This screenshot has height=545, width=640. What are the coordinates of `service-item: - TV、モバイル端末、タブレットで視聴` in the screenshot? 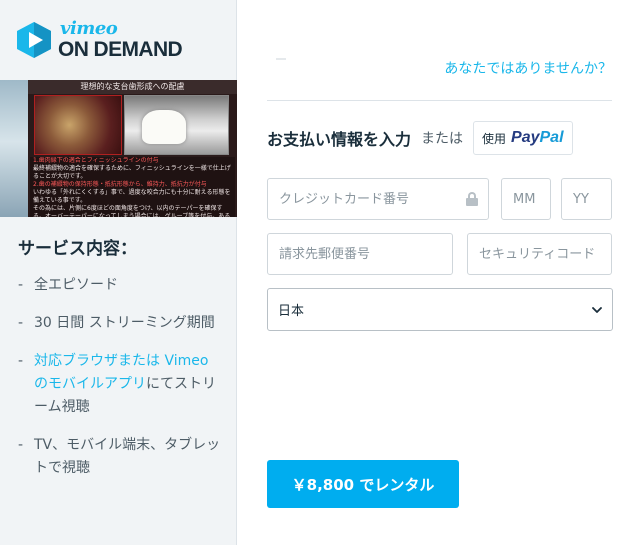 It's located at (120, 457).